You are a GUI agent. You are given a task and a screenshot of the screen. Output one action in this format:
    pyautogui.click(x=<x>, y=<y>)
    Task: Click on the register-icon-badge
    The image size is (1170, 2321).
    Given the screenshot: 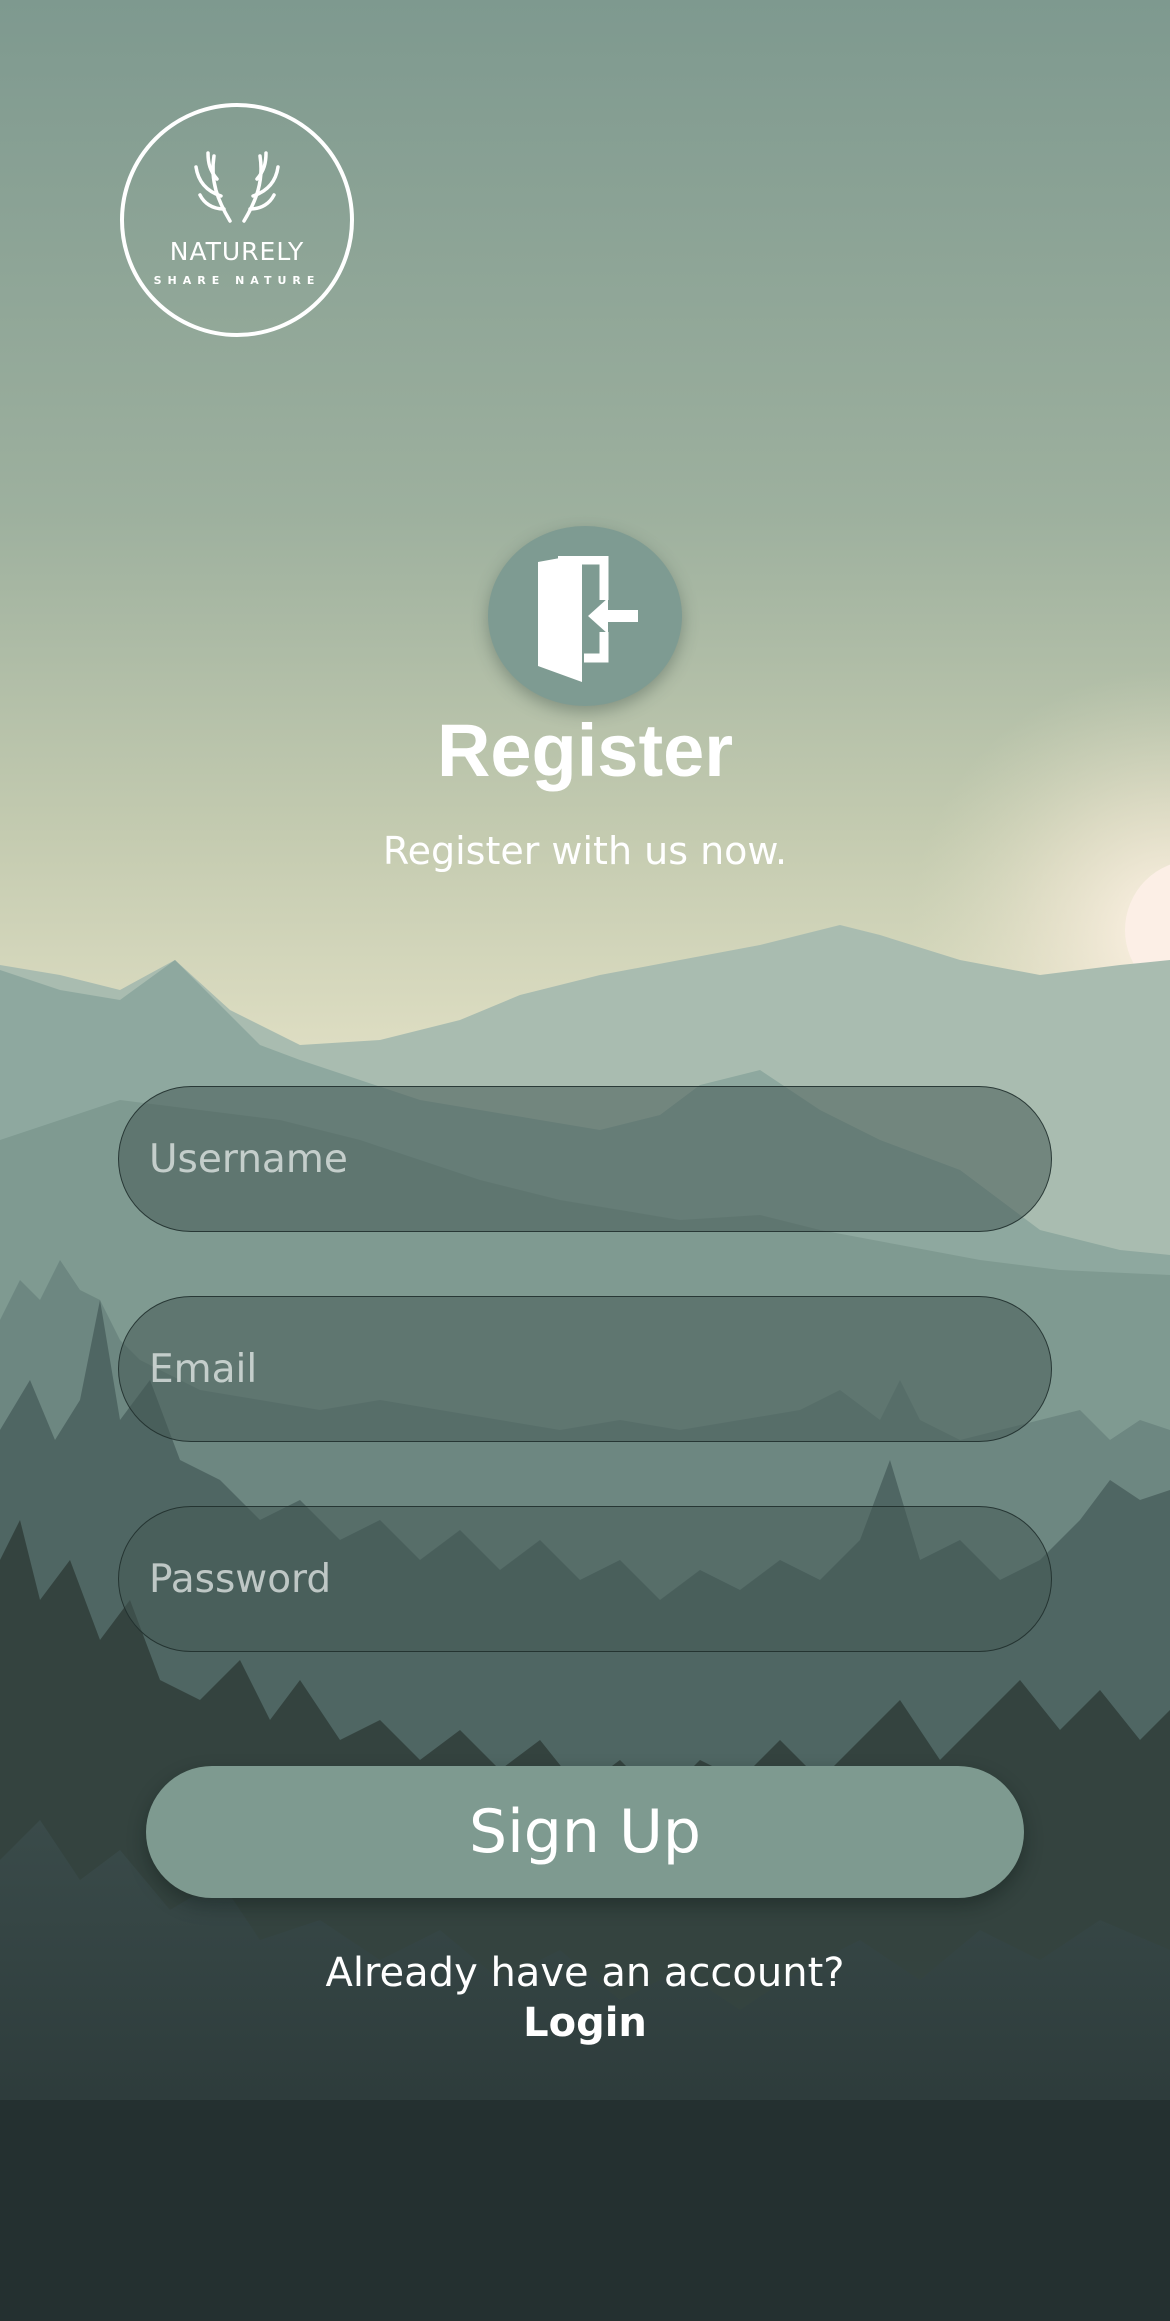 What is the action you would take?
    pyautogui.click(x=585, y=616)
    